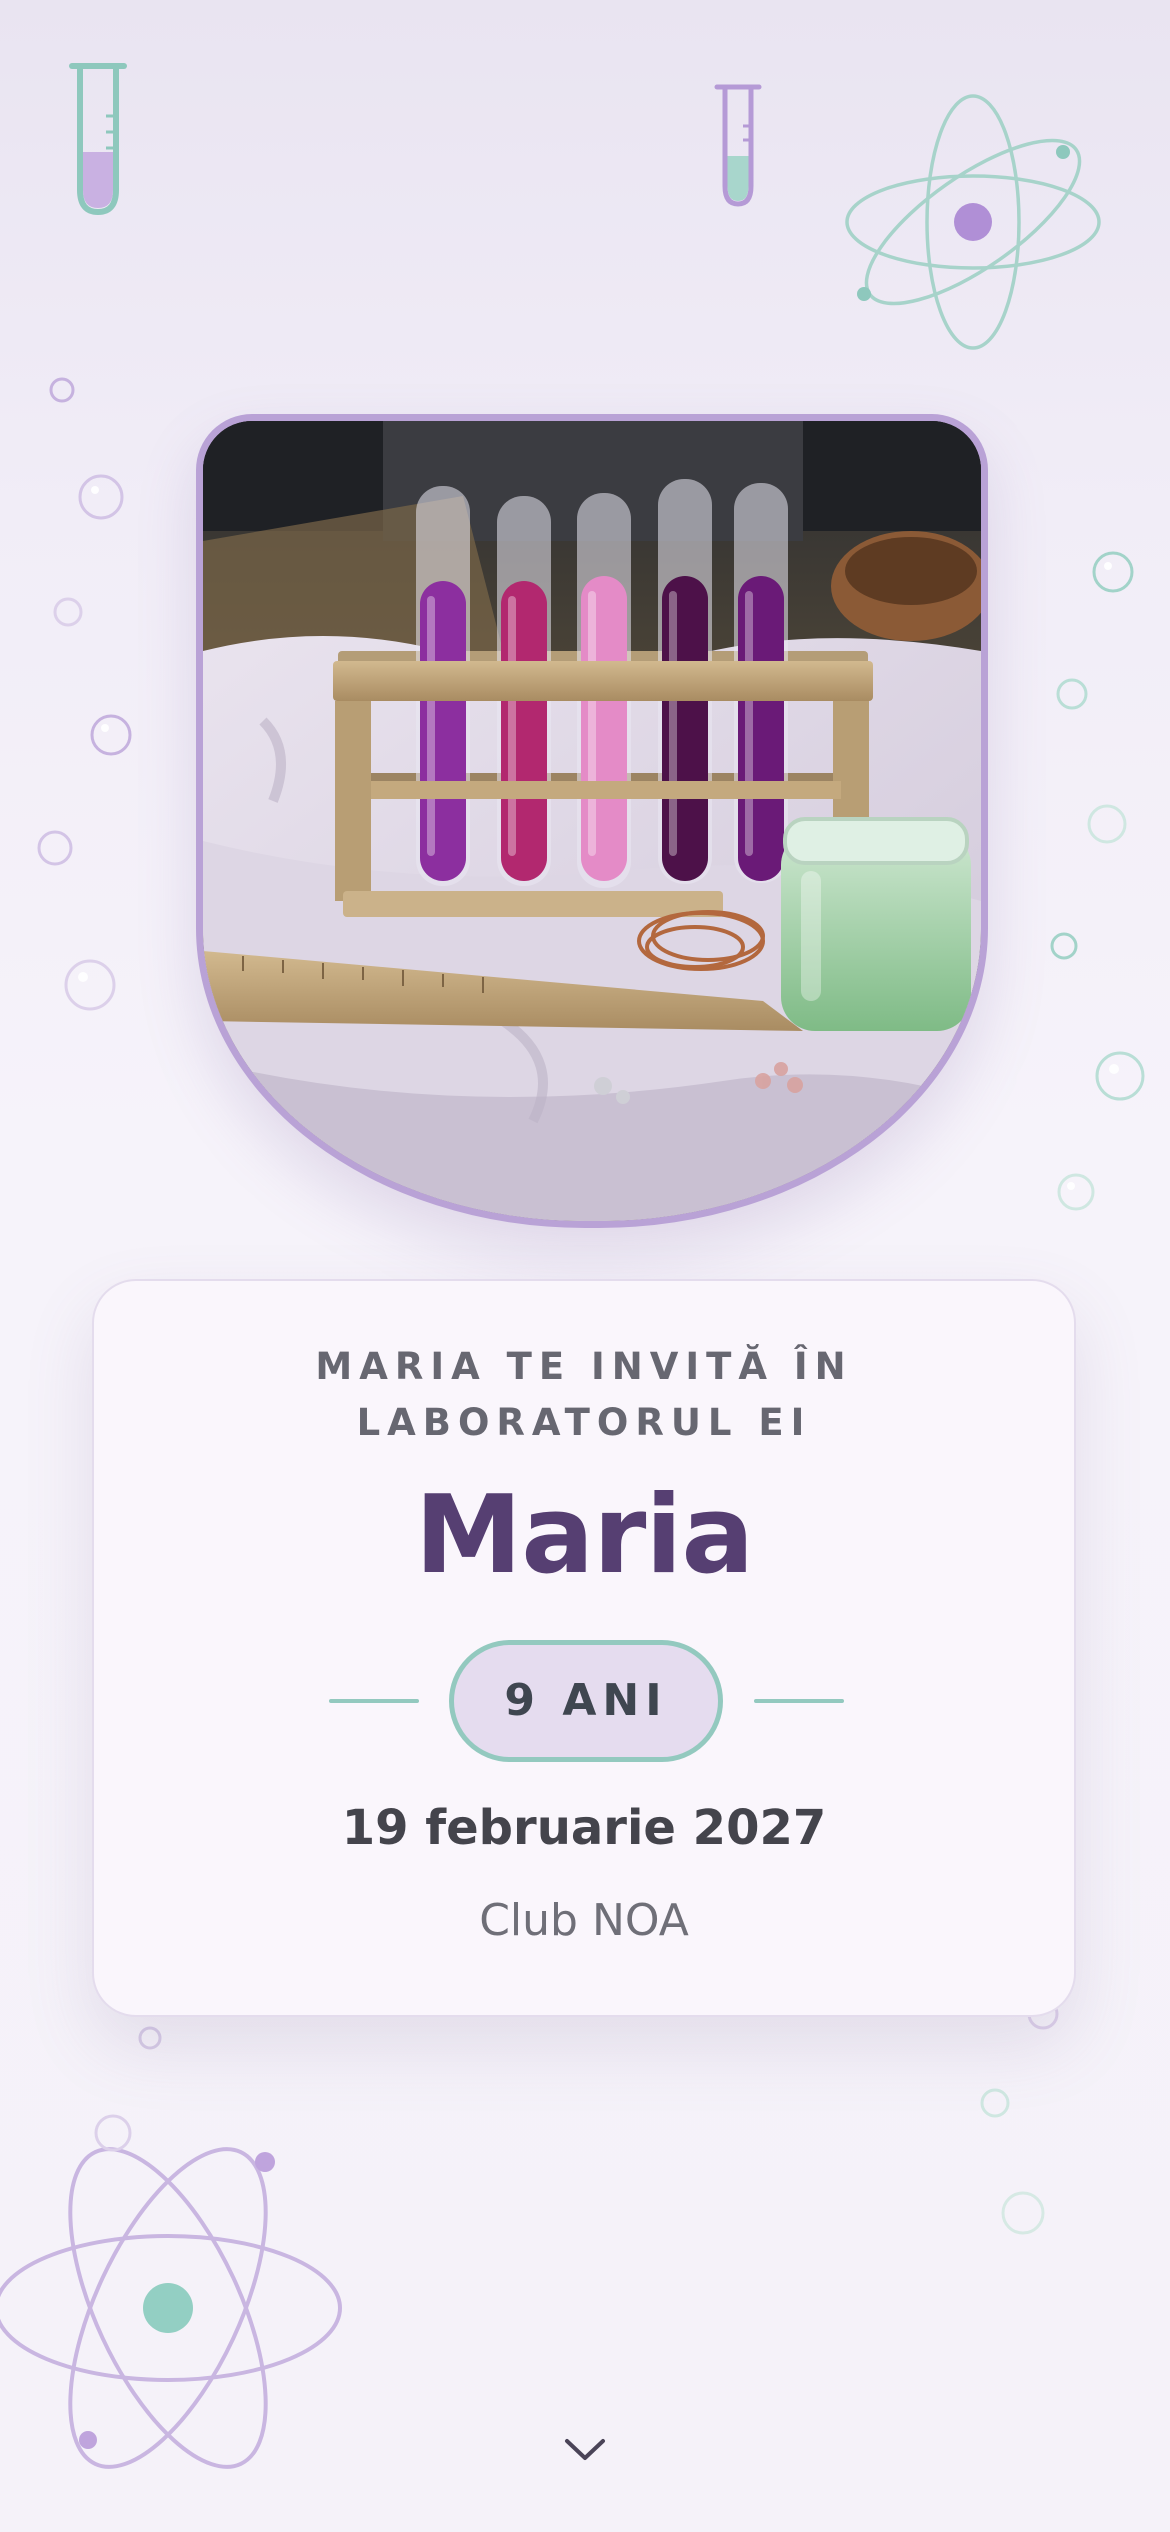 The width and height of the screenshot is (1170, 2532). Describe the element at coordinates (584, 1828) in the screenshot. I see `event-date: 19 februarie 2027` at that location.